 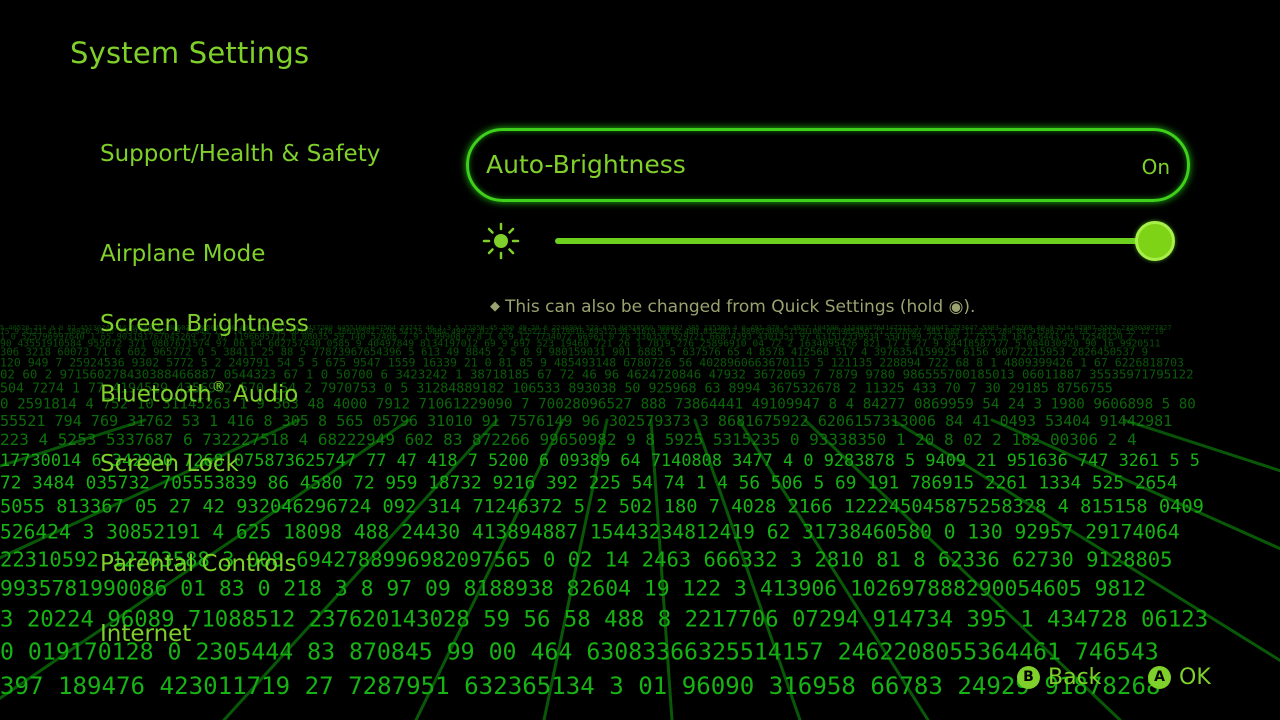 What do you see at coordinates (262, 394) in the screenshot?
I see `sidebar-item-label-suffix: Audio` at bounding box center [262, 394].